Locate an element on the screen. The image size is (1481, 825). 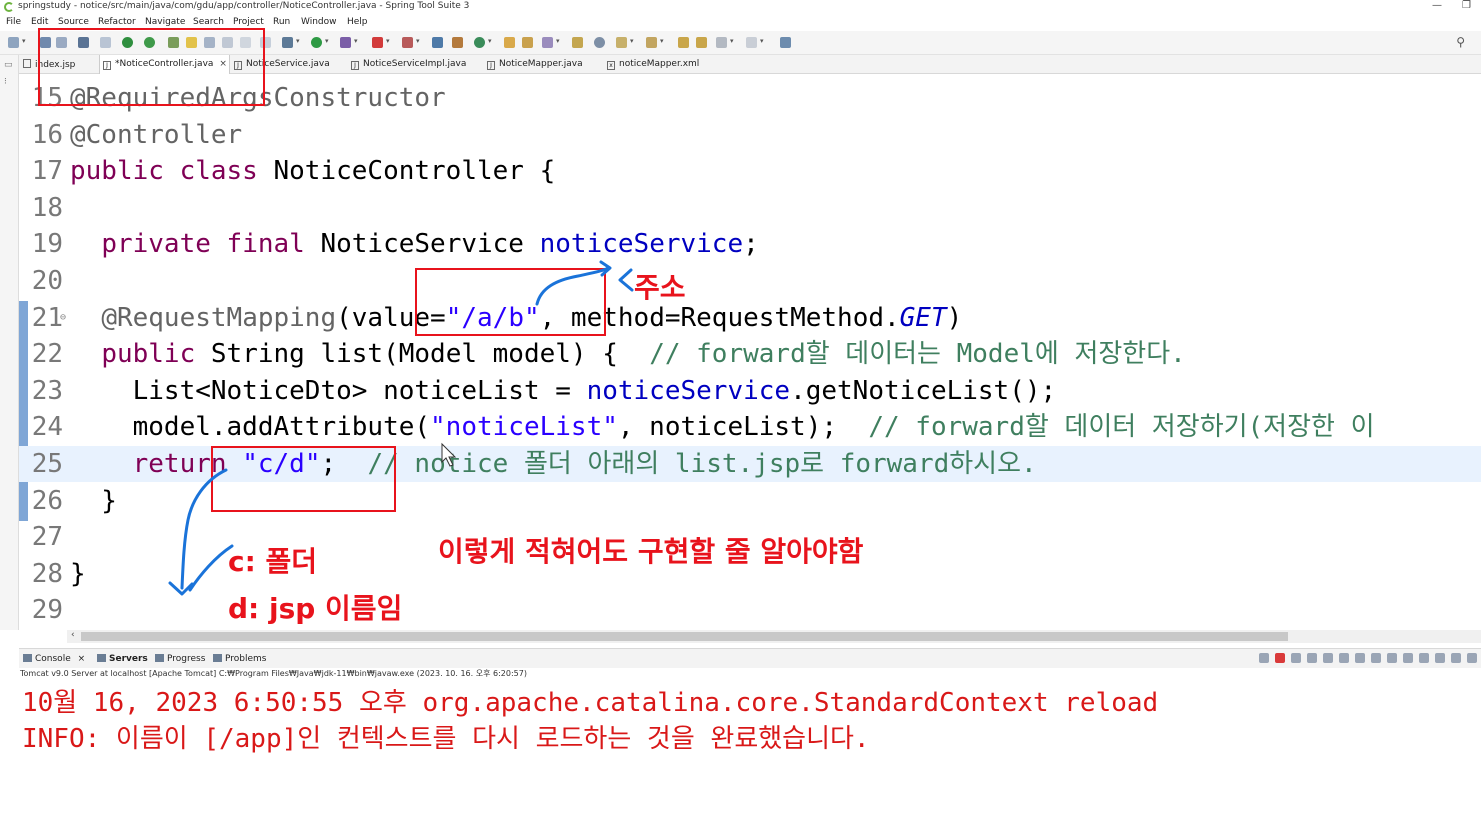
clear-console-icon is located at coordinates (1328, 658).